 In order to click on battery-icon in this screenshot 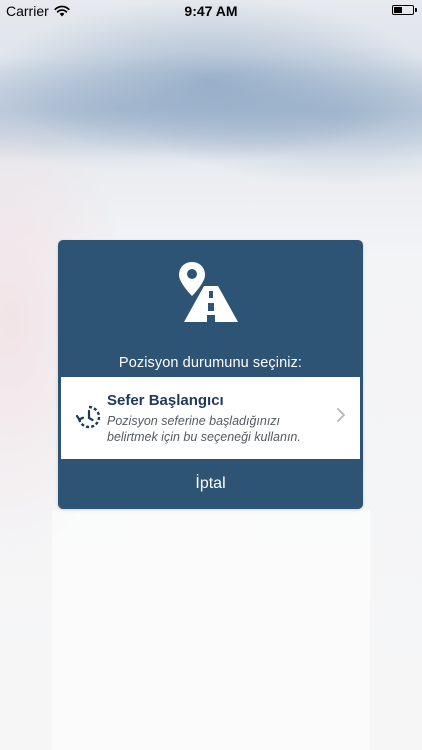, I will do `click(404, 10)`.